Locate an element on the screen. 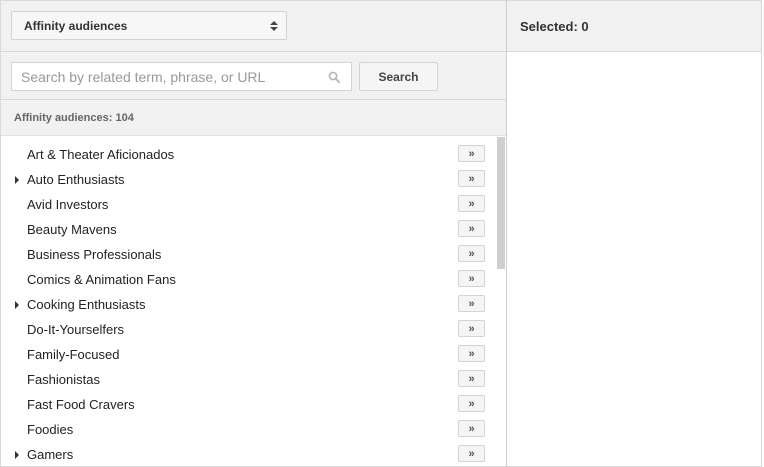  list-item-label: Beauty Mavens is located at coordinates (72, 229).